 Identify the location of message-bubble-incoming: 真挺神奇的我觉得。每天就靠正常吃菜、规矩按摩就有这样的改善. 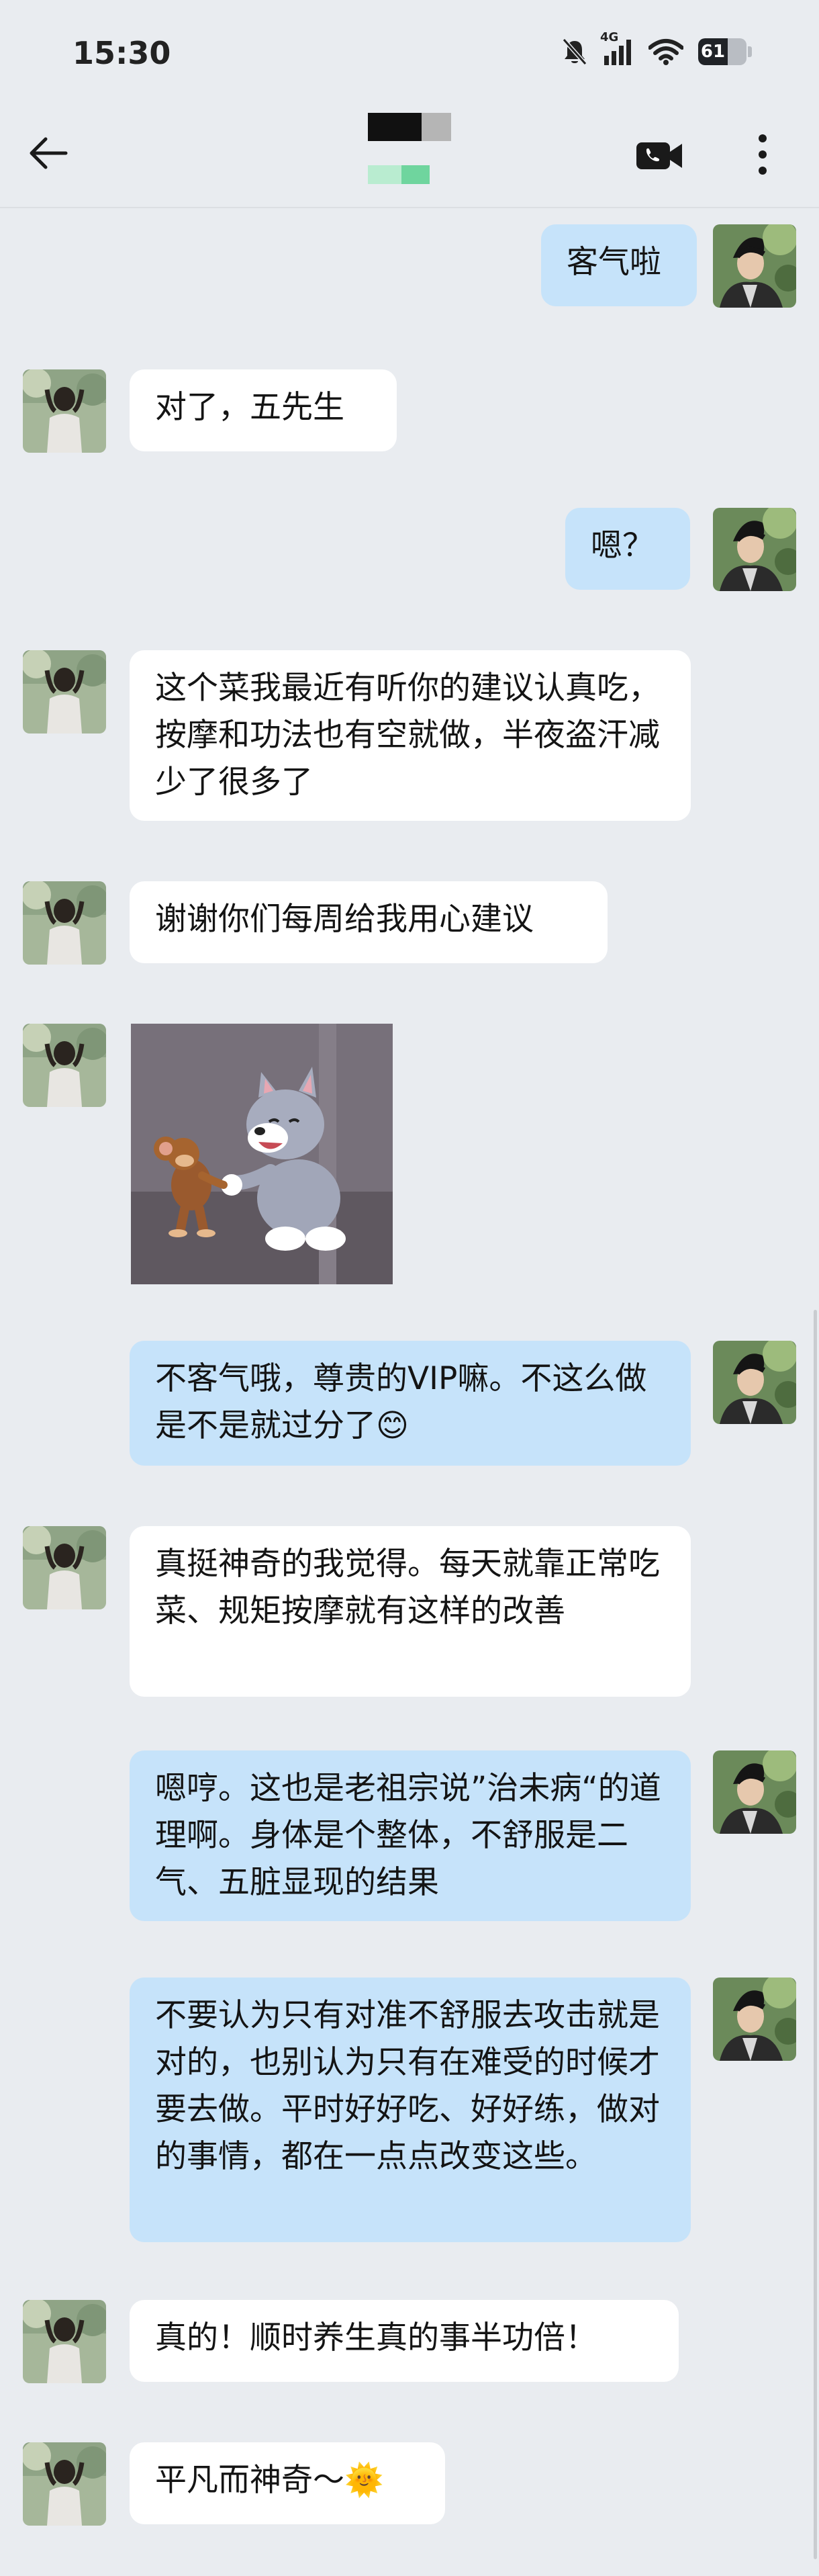
(410, 1612).